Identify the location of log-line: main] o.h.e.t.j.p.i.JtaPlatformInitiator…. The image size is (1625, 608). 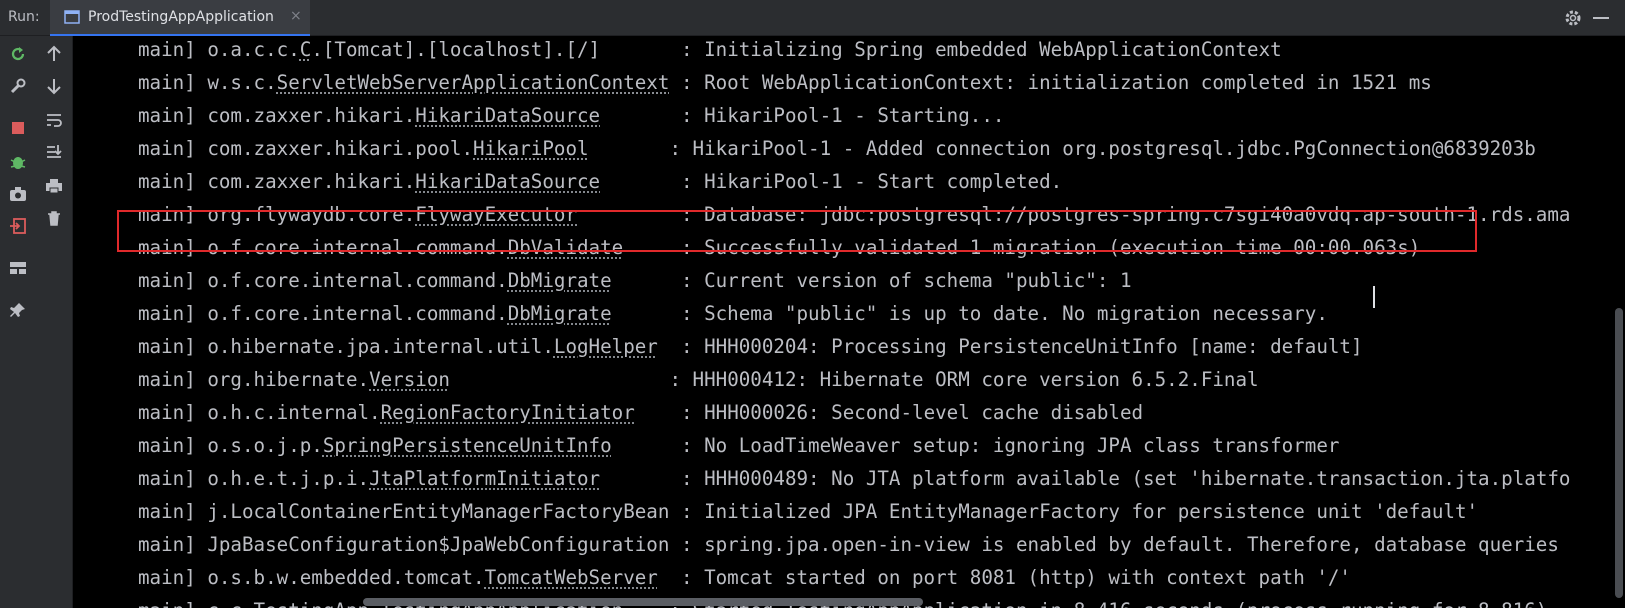
(854, 478).